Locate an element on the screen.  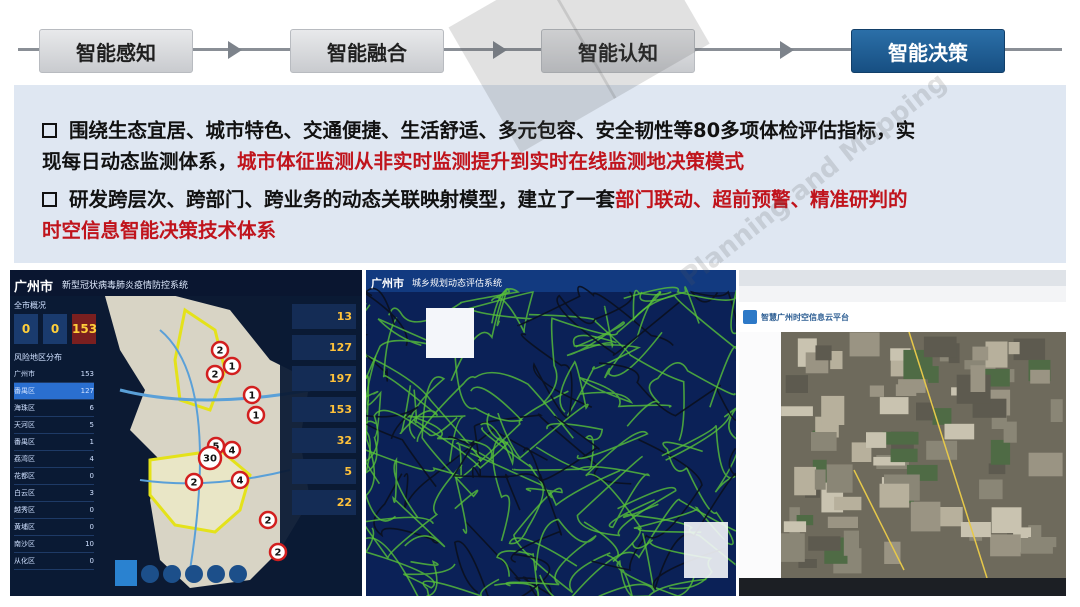
highlight-text: 时空信息智能决策技术体系 is located at coordinates (159, 230).